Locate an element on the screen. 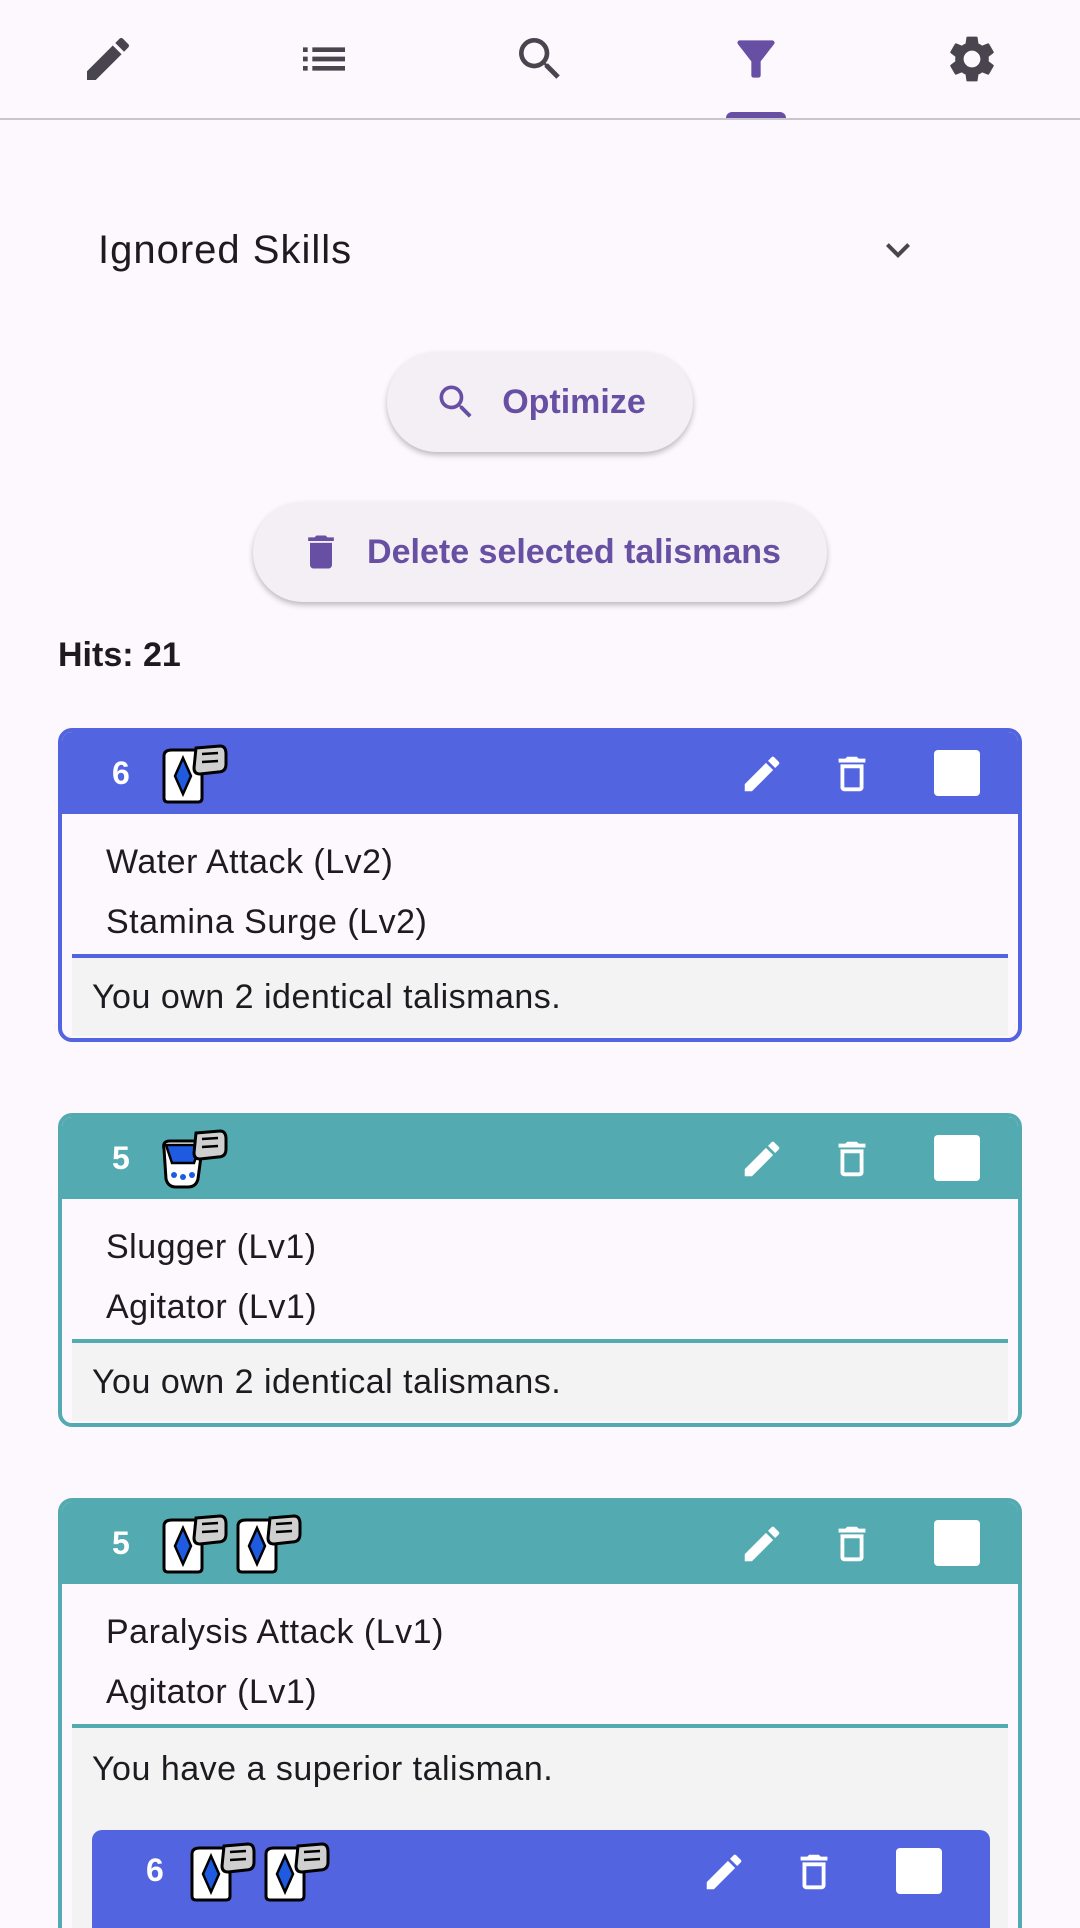 This screenshot has width=1080, height=1928. gear-icon is located at coordinates (972, 59).